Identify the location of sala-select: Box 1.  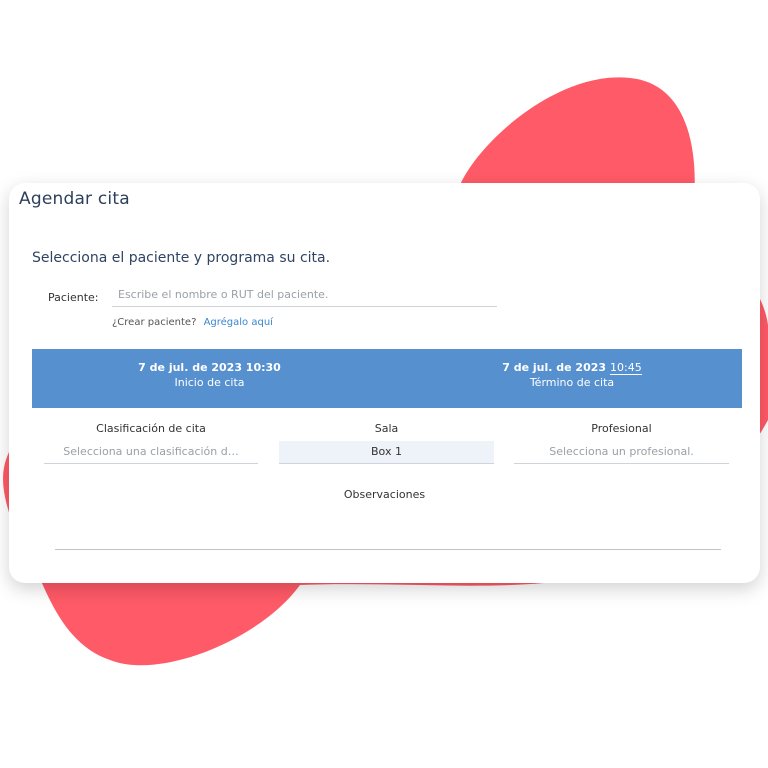
(386, 452).